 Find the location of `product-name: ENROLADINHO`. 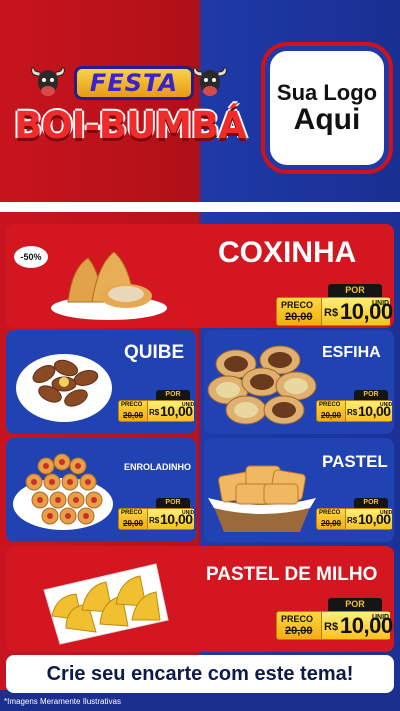

product-name: ENROLADINHO is located at coordinates (157, 467).